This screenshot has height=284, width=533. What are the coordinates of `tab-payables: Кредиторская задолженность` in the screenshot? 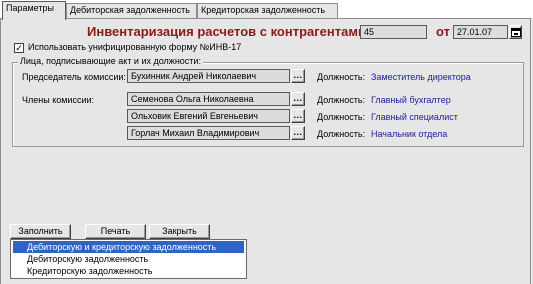 It's located at (267, 10).